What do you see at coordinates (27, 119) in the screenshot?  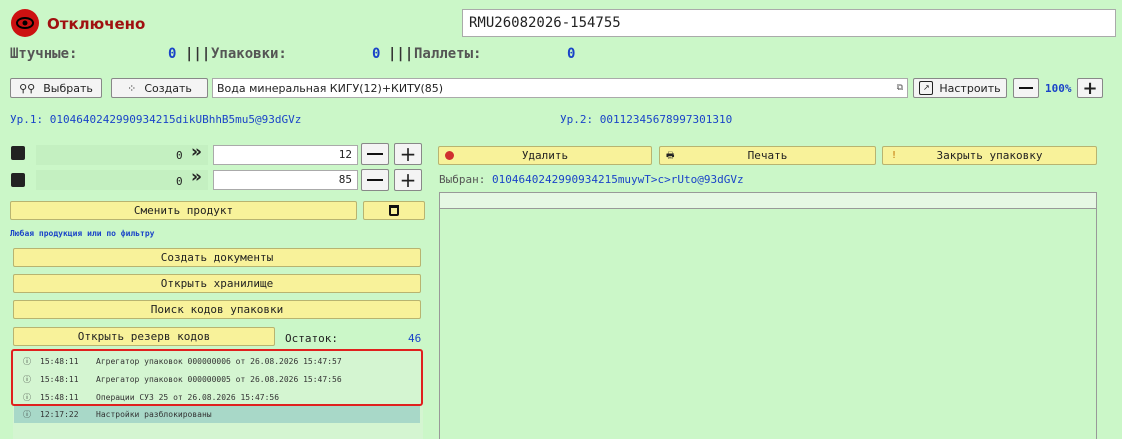 I see `level1-label: Ур.1:` at bounding box center [27, 119].